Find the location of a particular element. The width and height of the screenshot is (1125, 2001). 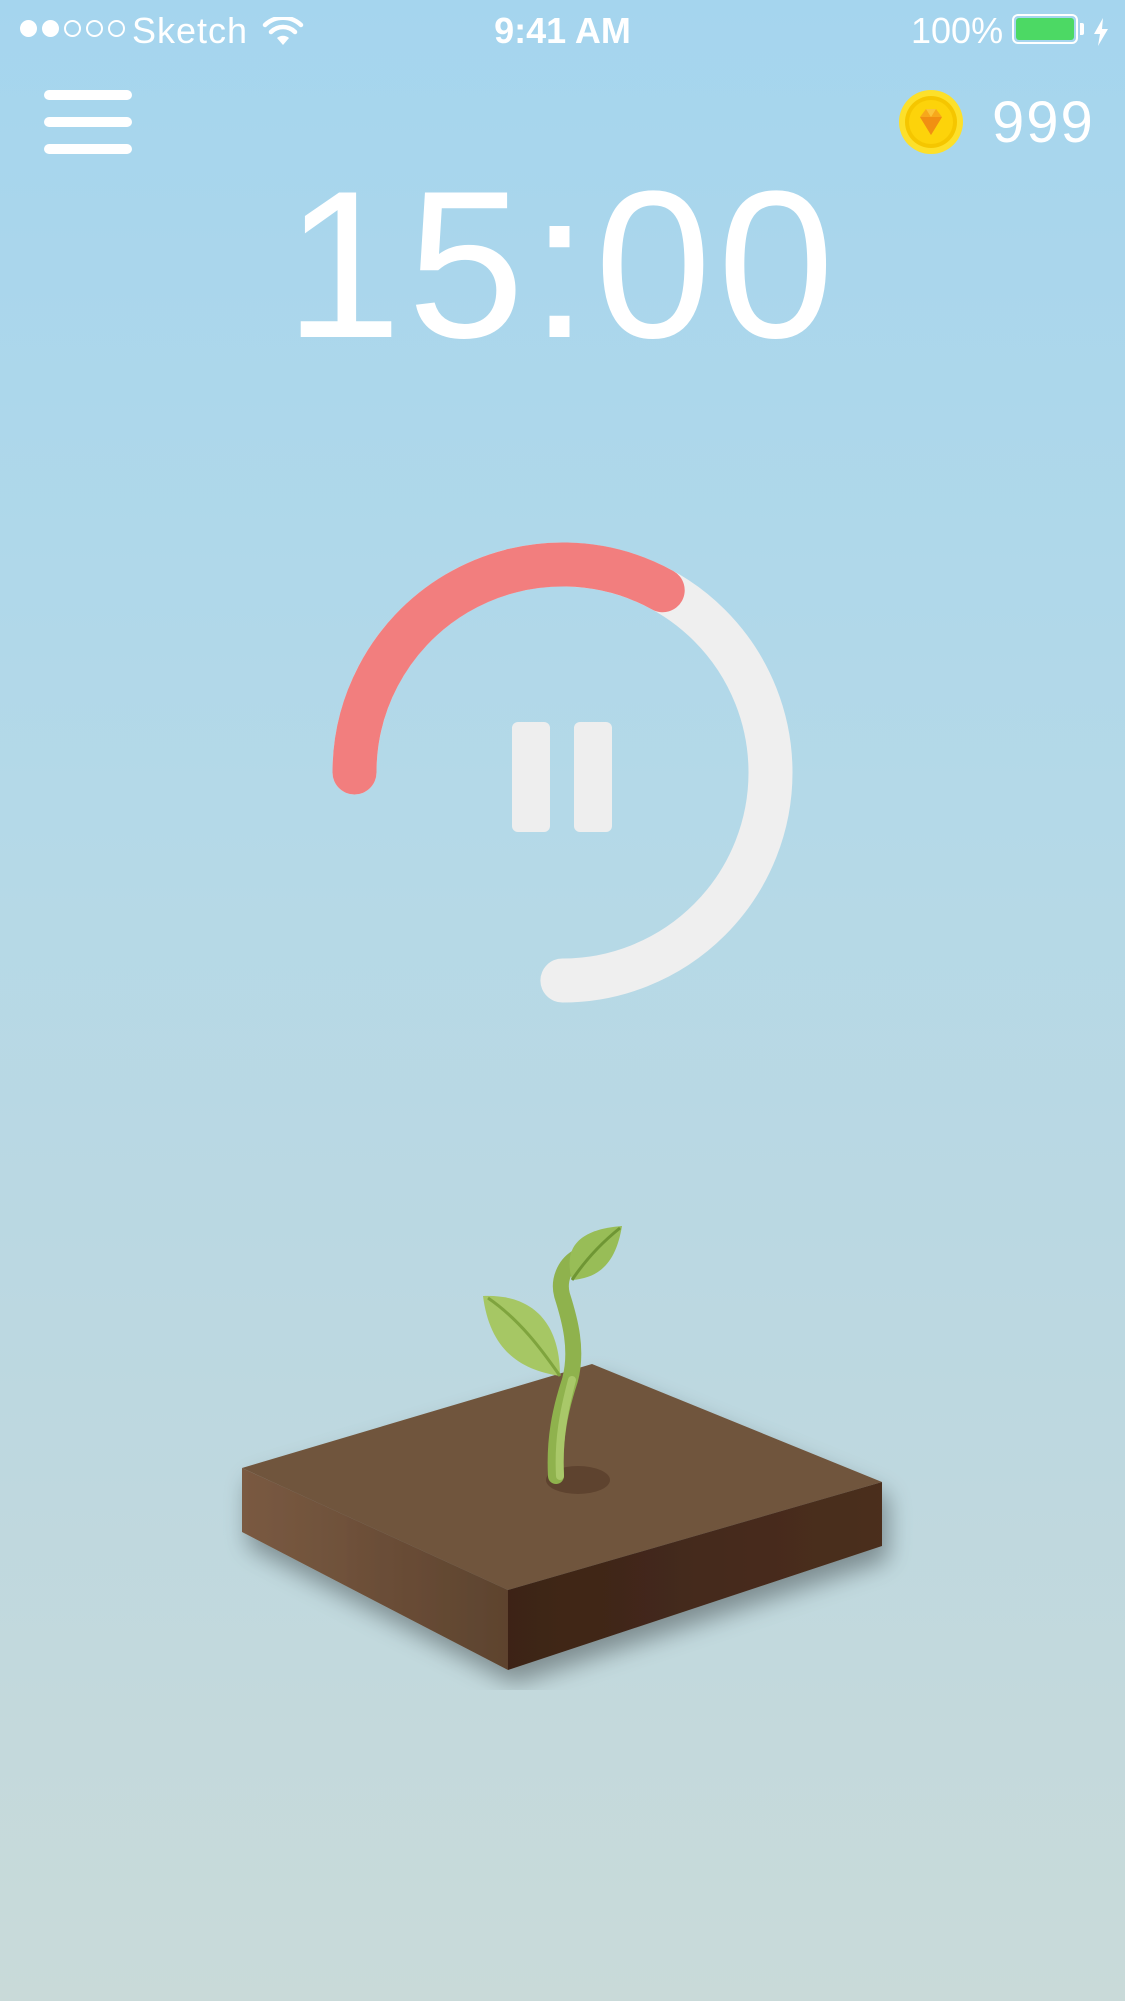

battery-cap is located at coordinates (1082, 29).